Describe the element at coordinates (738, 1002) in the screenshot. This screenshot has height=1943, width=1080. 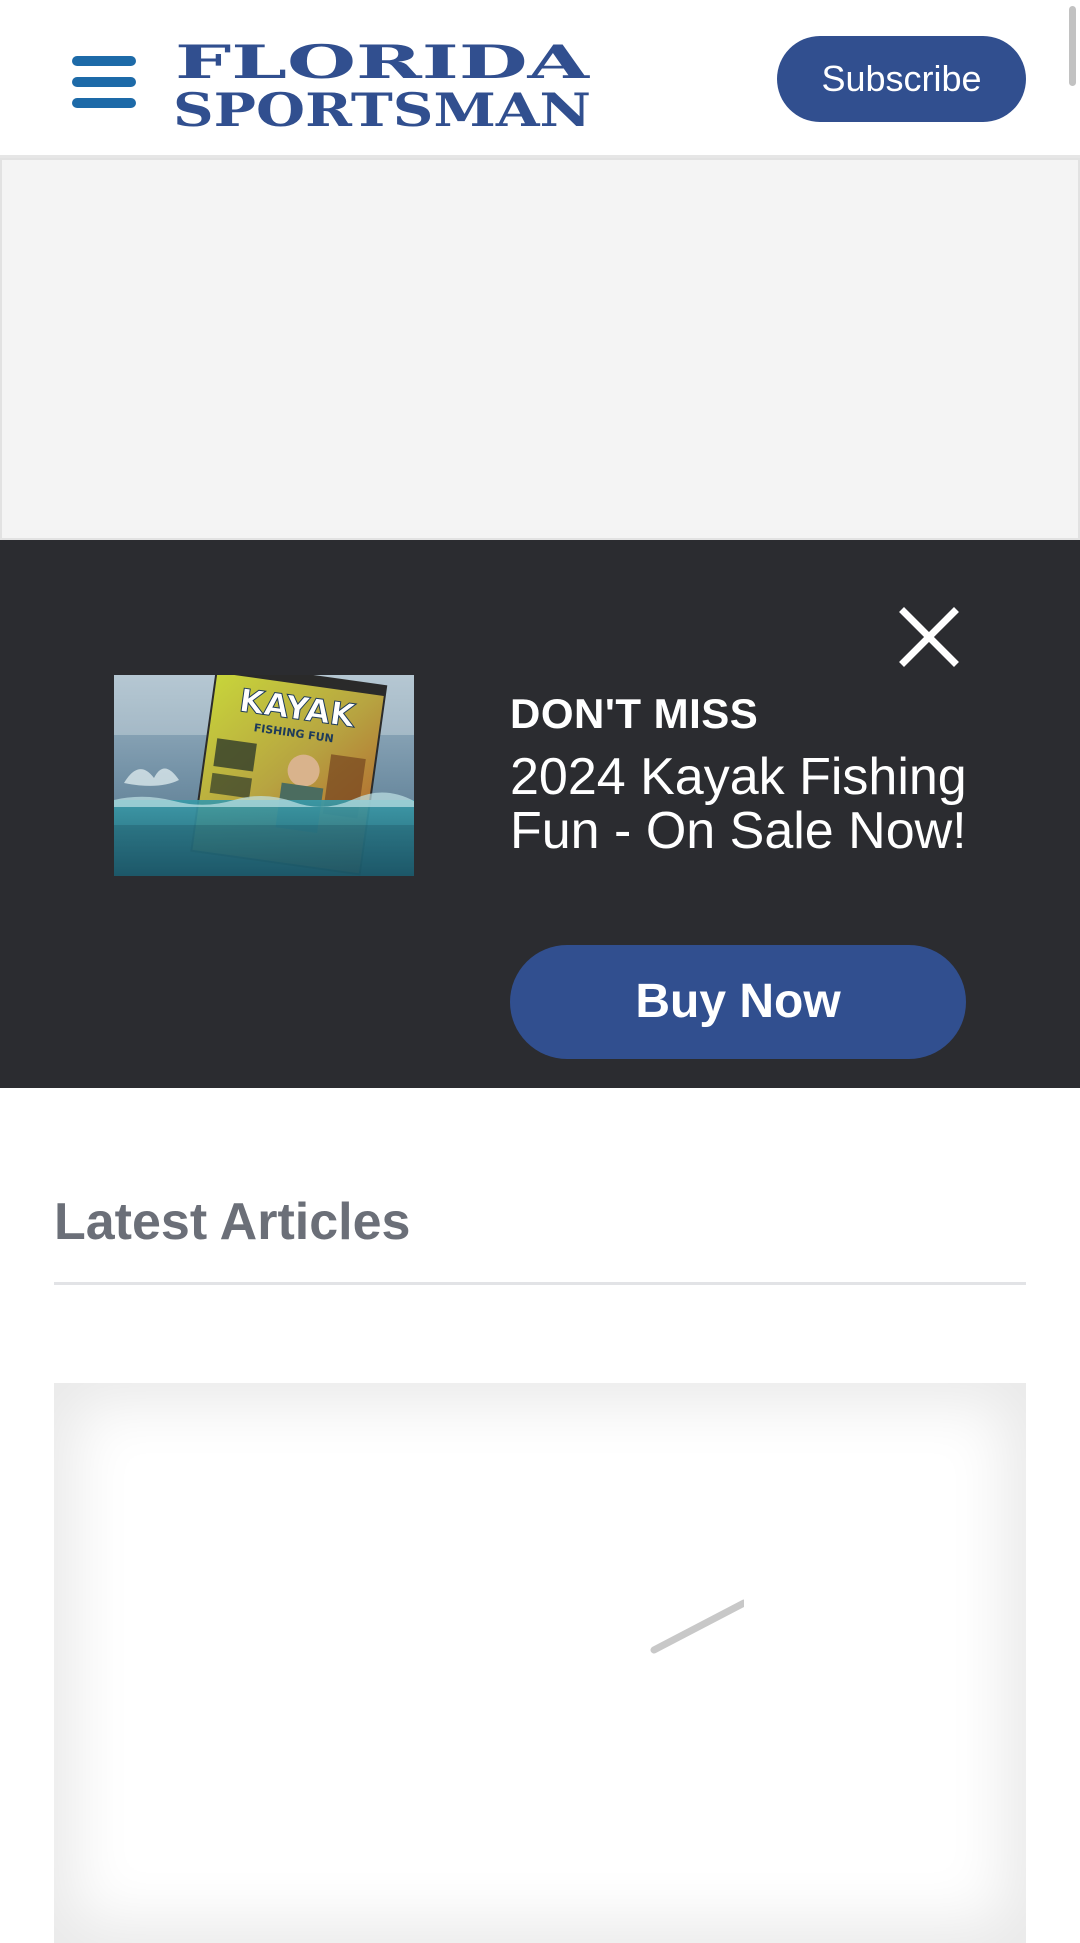
I see `buy-now-button: Buy Now` at that location.